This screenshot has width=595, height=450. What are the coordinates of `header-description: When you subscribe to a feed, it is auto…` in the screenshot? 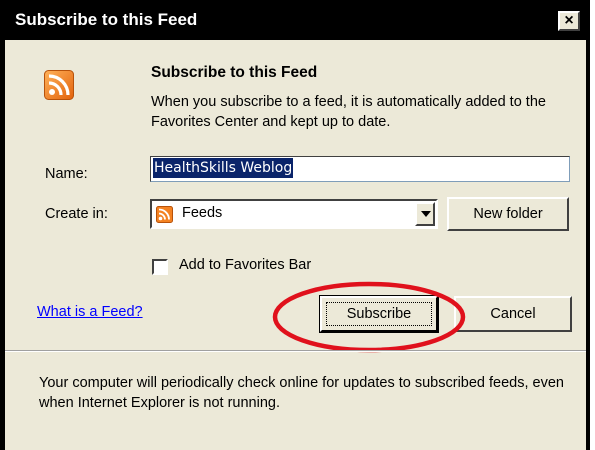 It's located at (348, 112).